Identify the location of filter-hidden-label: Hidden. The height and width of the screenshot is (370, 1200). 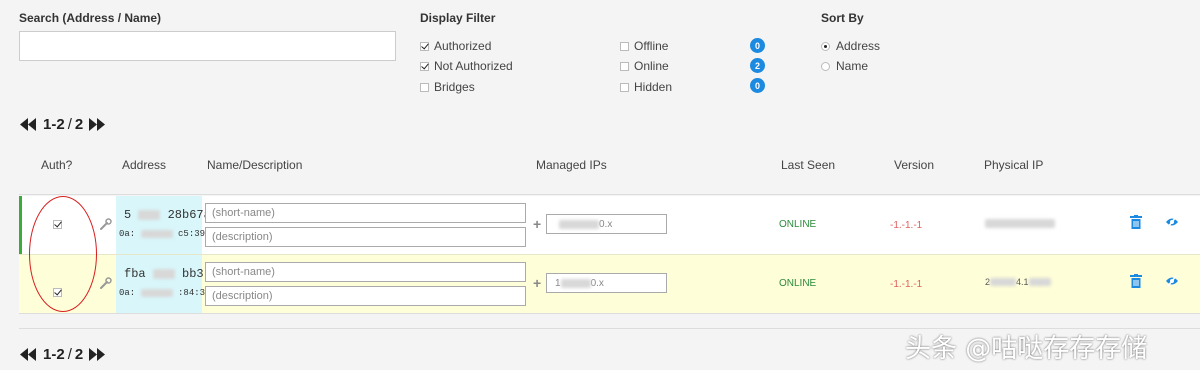
(653, 87).